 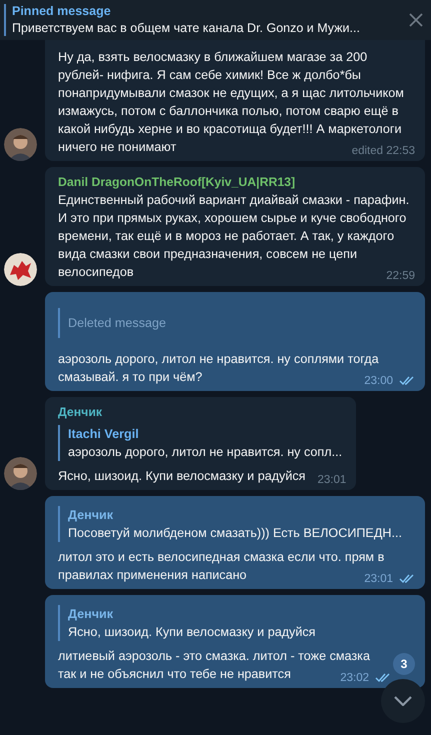 I want to click on message-text: Ясно, шизоид. Купи велосмазку и радуйся 23:01, so click(x=202, y=476).